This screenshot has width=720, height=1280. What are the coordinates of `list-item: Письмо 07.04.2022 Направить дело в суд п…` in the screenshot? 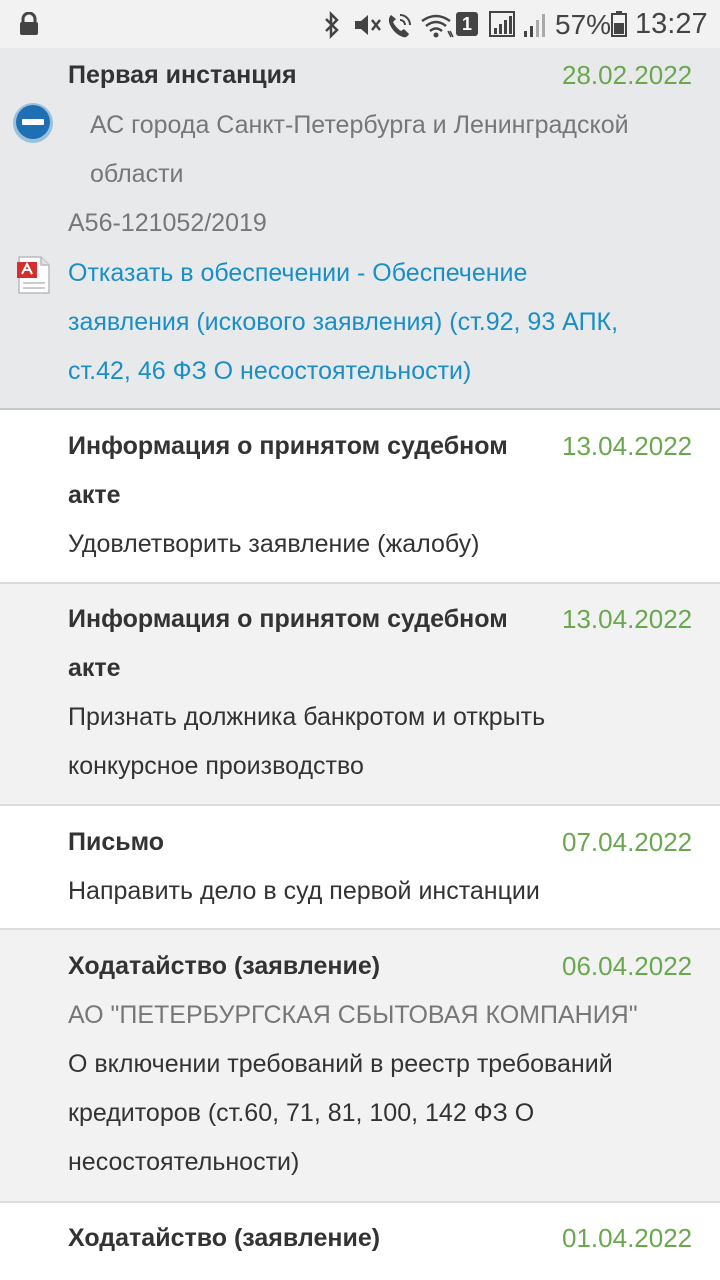 It's located at (360, 868).